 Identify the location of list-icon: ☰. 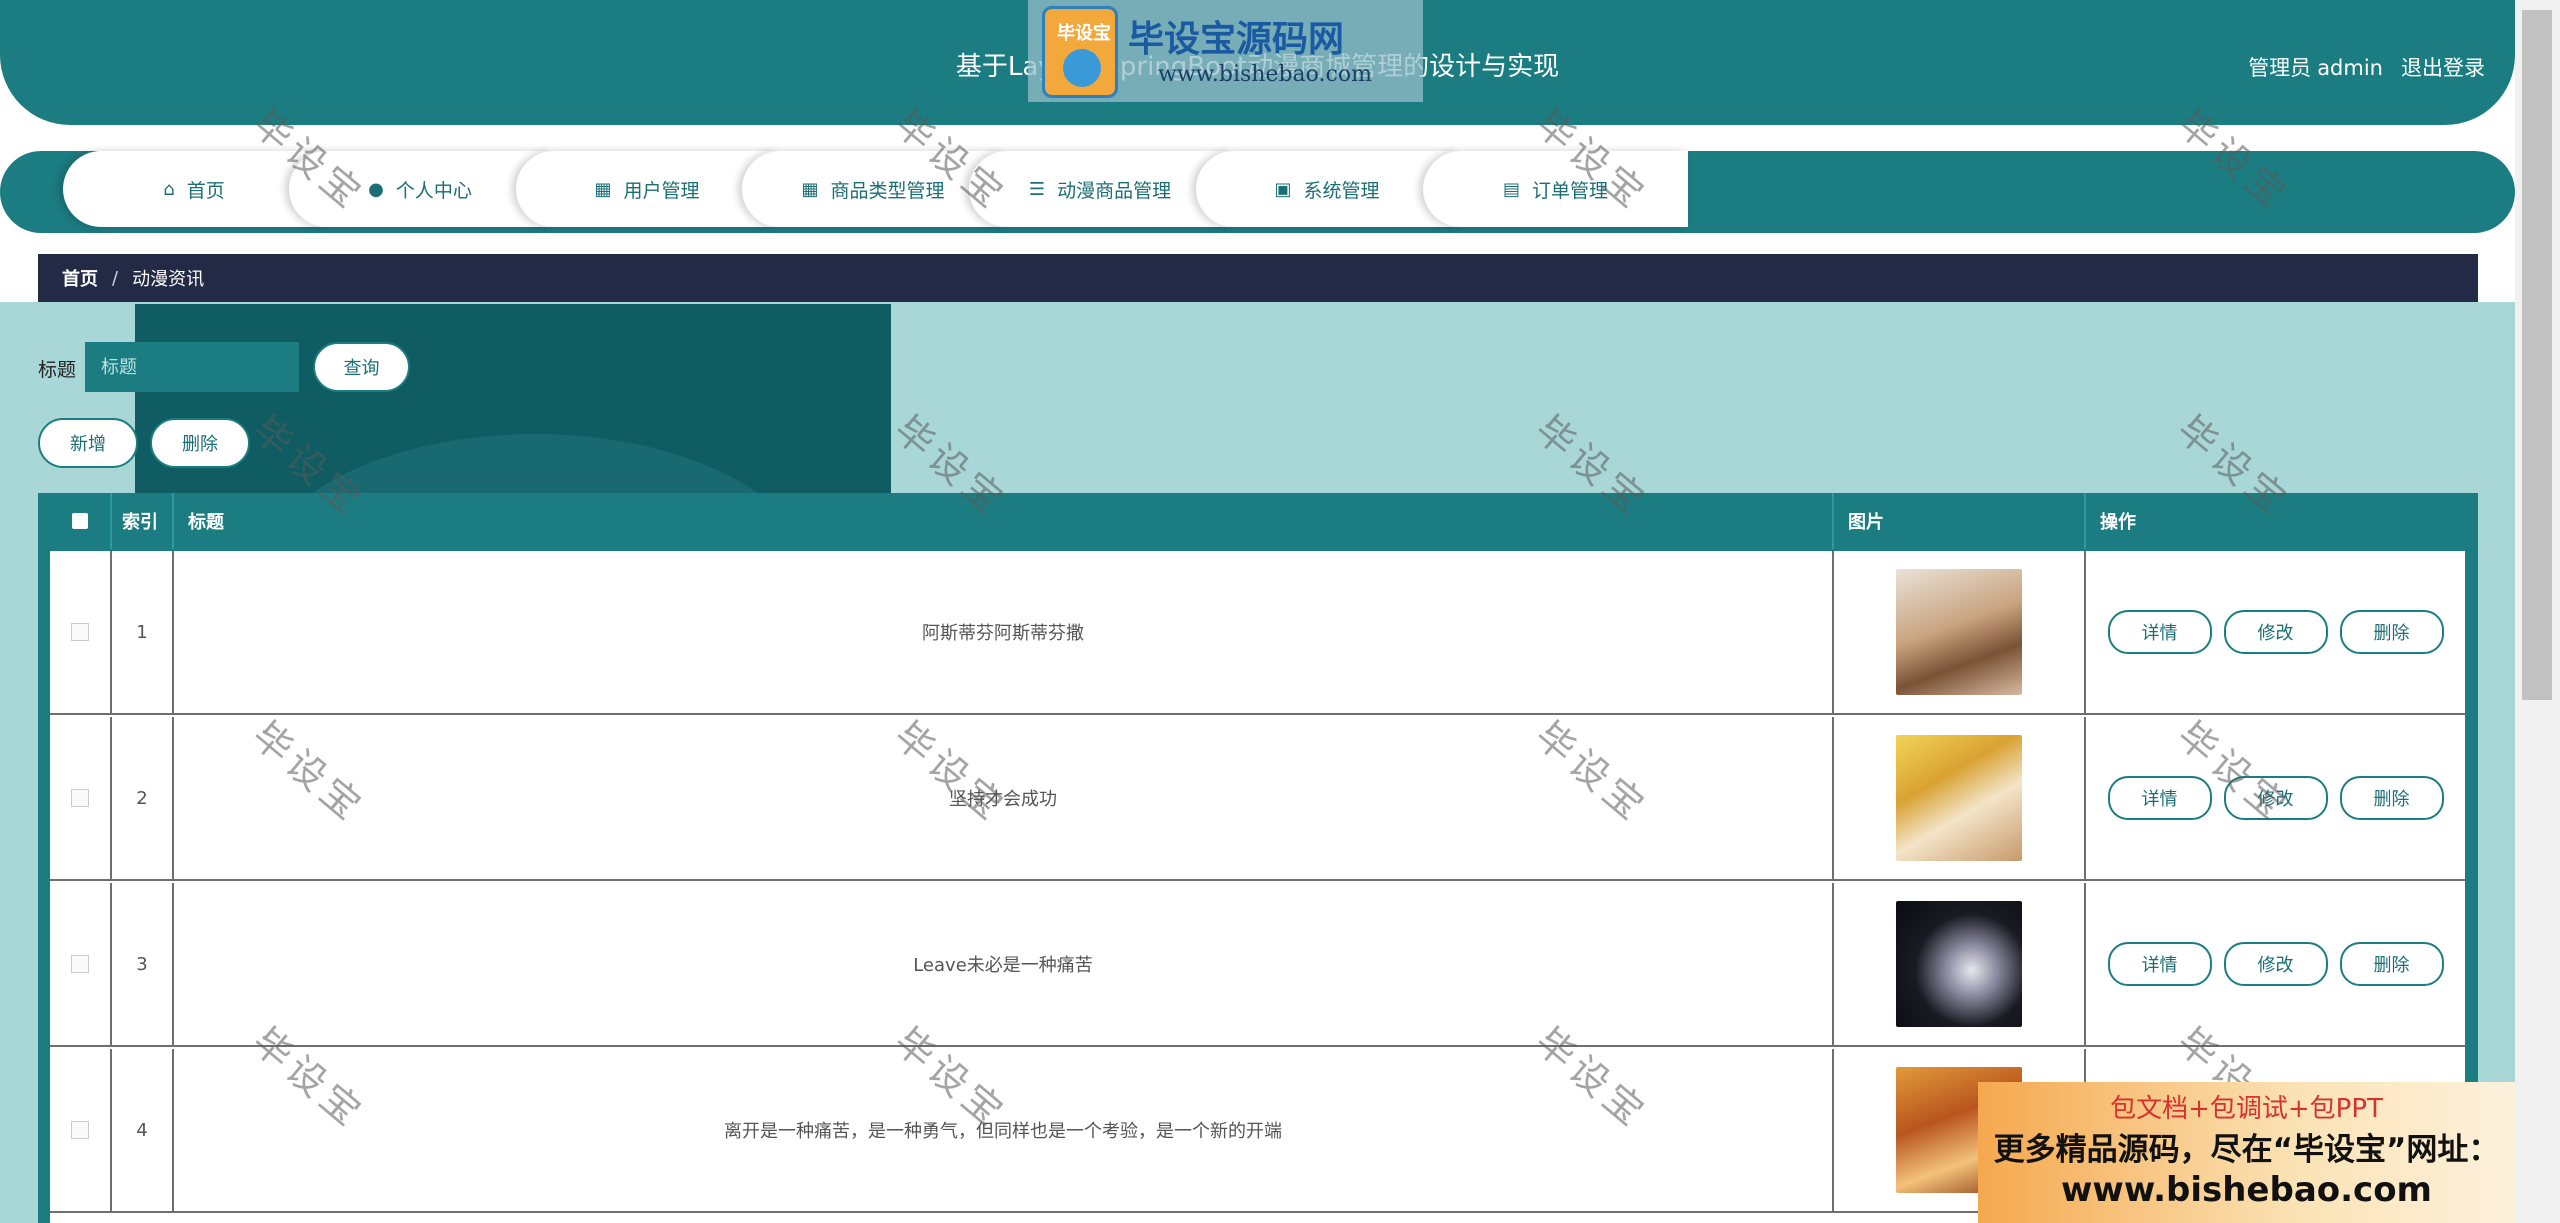
(1037, 189).